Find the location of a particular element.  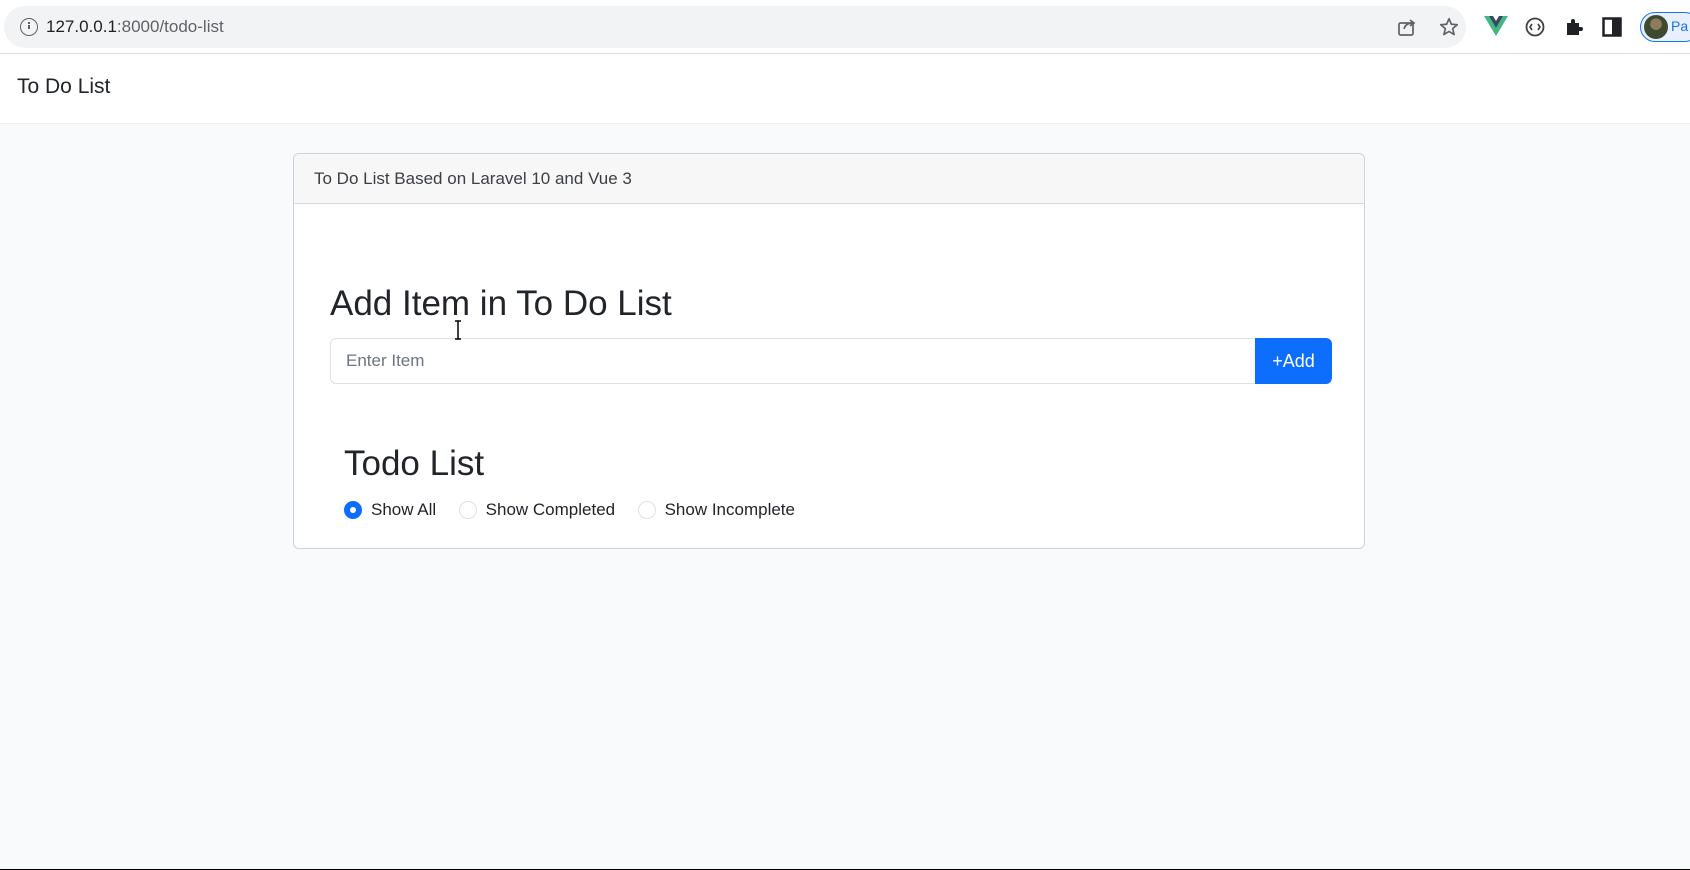

info-icon is located at coordinates (29, 27).